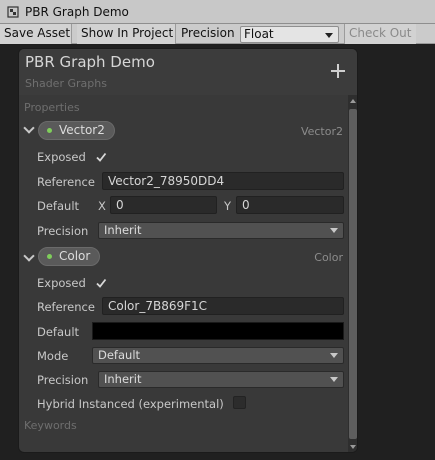  I want to click on property-pill-vector2: Vector2, so click(76, 130).